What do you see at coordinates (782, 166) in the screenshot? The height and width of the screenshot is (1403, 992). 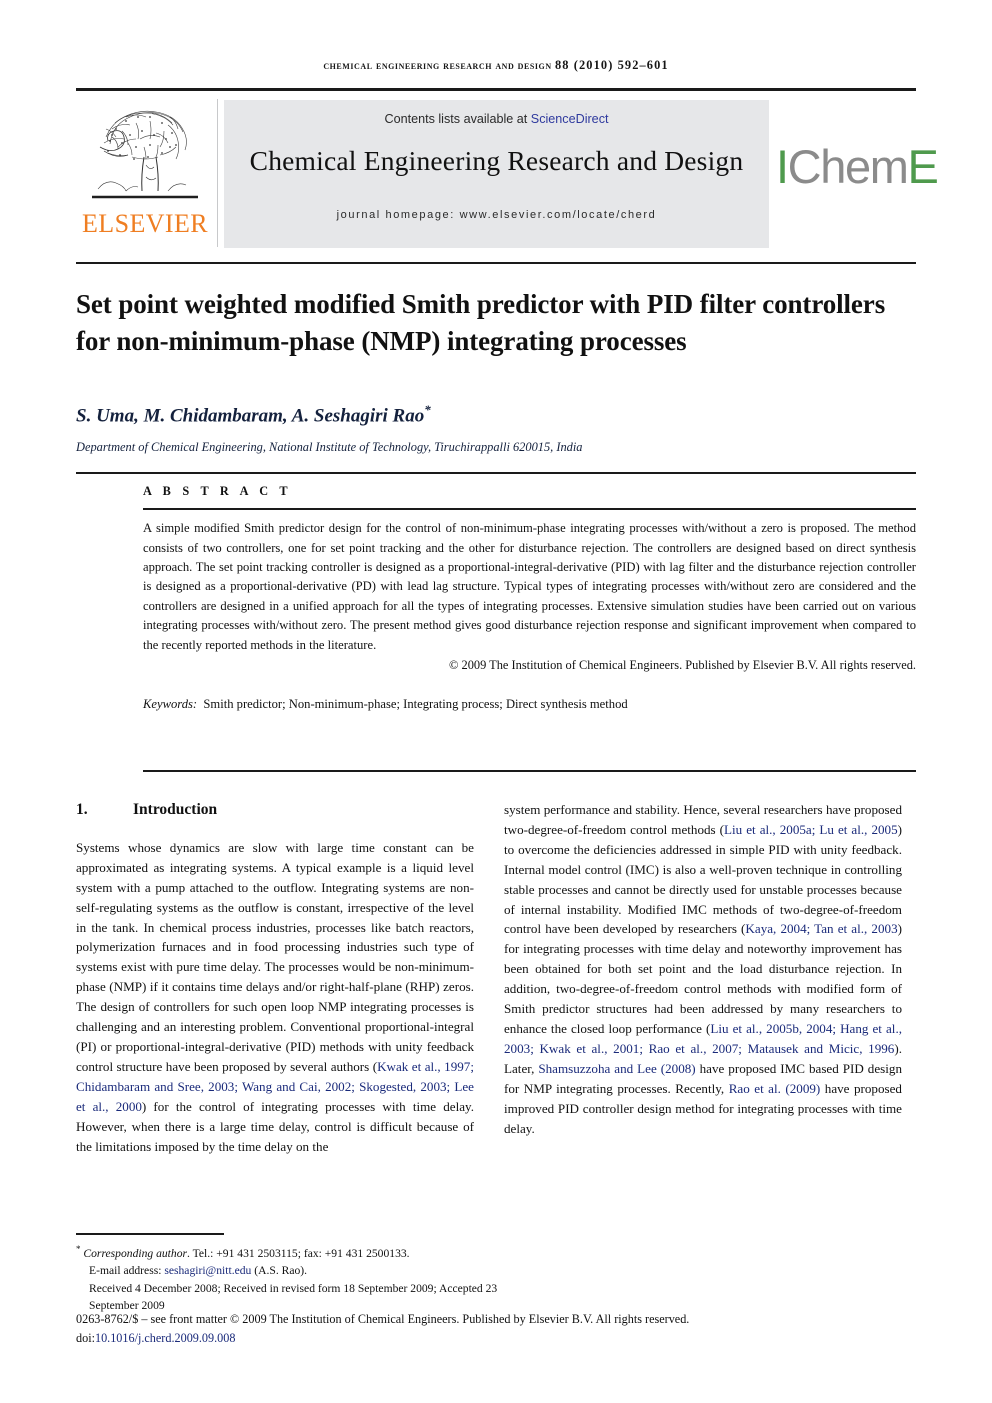 I see `icheme-part-i: I` at bounding box center [782, 166].